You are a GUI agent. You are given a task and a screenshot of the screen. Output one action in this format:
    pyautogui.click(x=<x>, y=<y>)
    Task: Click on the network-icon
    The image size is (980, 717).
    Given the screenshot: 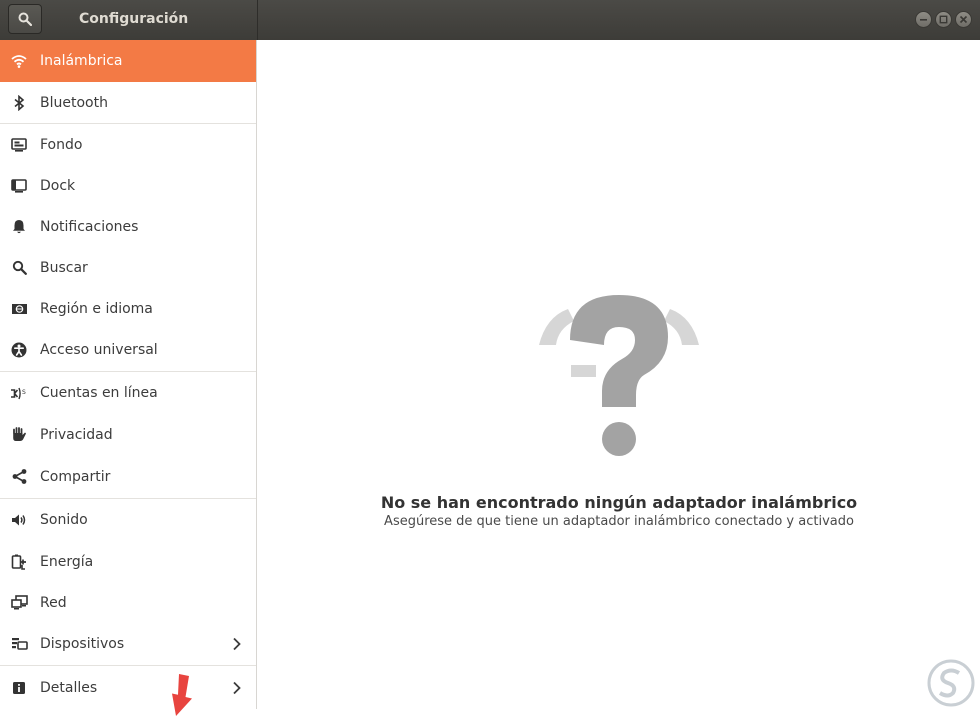 What is the action you would take?
    pyautogui.click(x=19, y=603)
    